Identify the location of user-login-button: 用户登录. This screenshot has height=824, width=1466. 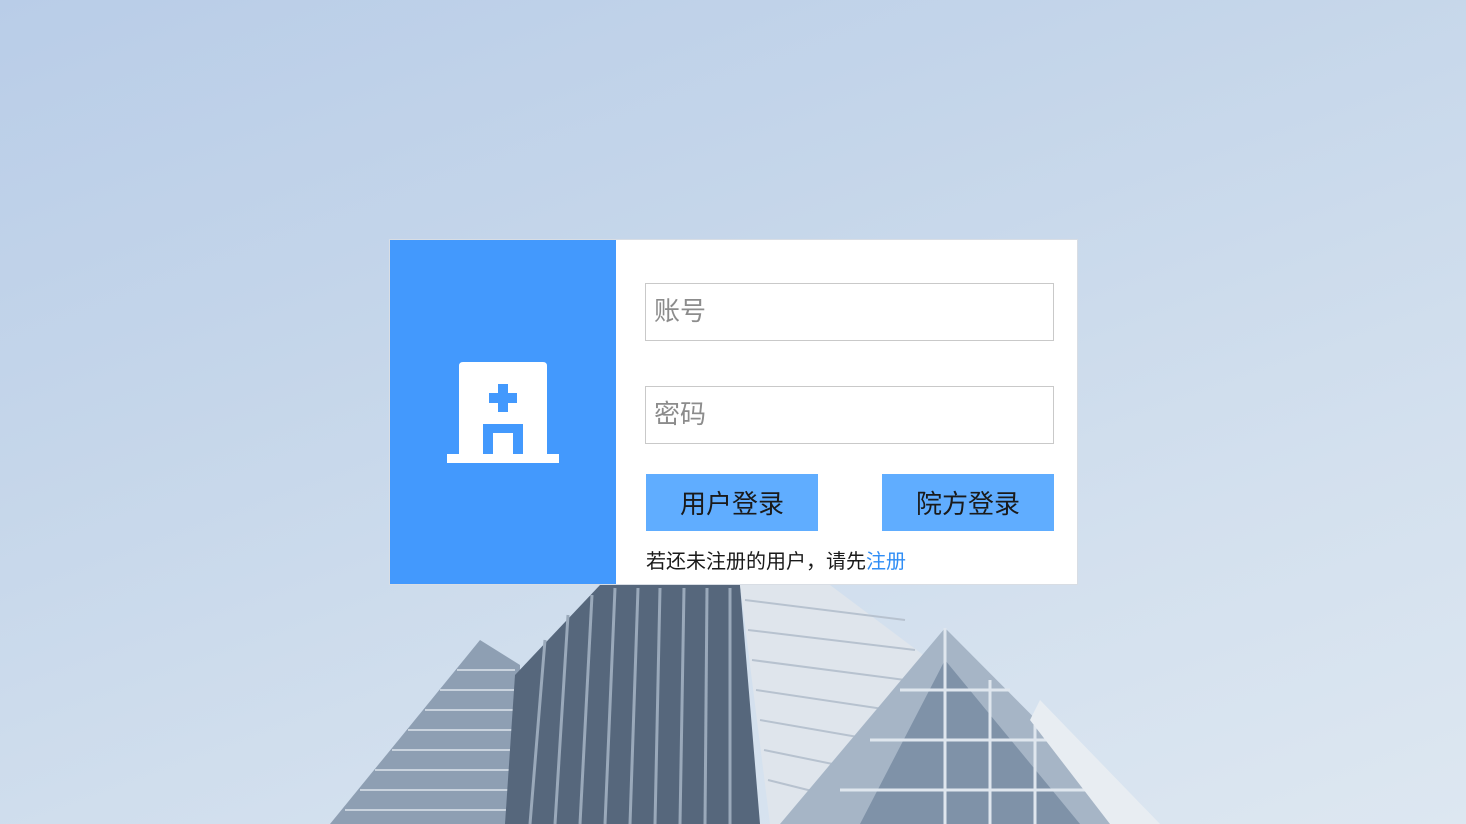
(732, 502).